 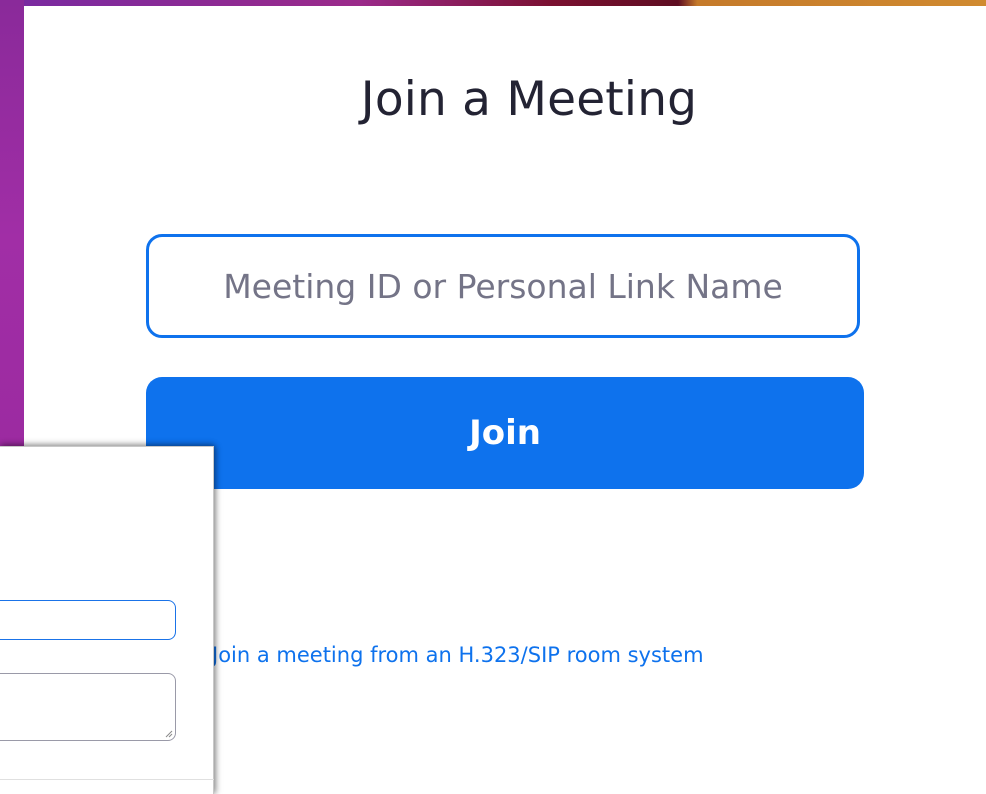 I want to click on dialog-divider, so click(x=107, y=779).